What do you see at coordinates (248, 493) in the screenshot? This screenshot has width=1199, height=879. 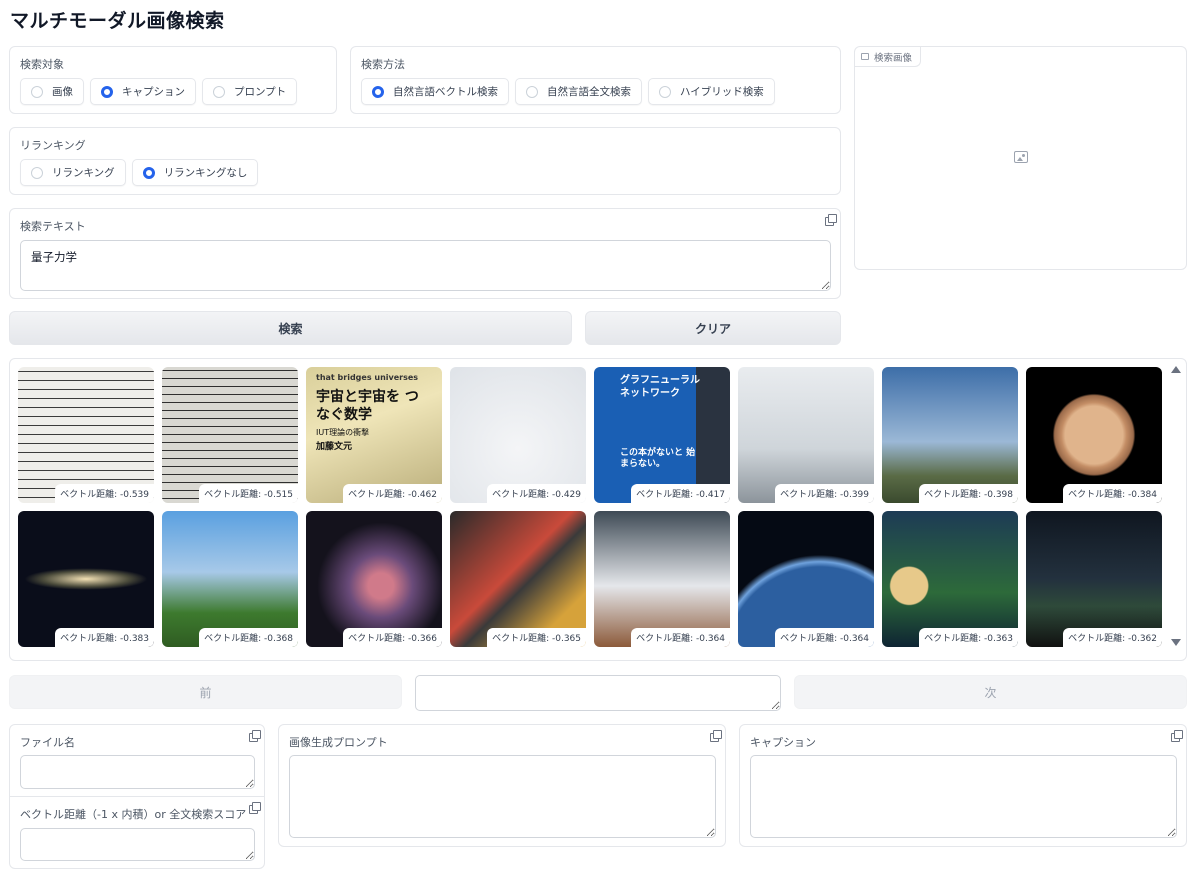 I see `result-score-badge: ベクトル距離: -0.515` at bounding box center [248, 493].